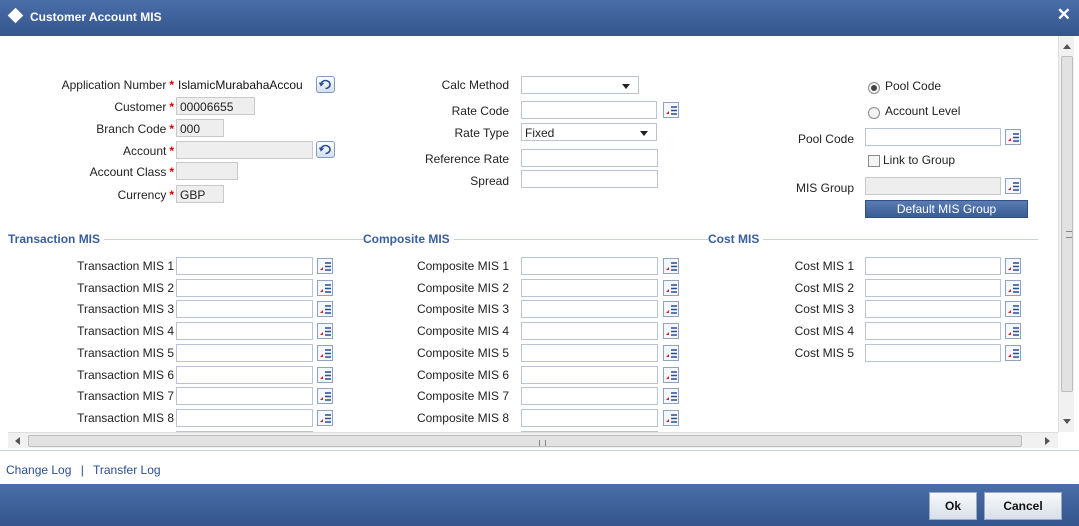 This screenshot has height=526, width=1079. What do you see at coordinates (117, 85) in the screenshot?
I see `application-number-label: Application Number *` at bounding box center [117, 85].